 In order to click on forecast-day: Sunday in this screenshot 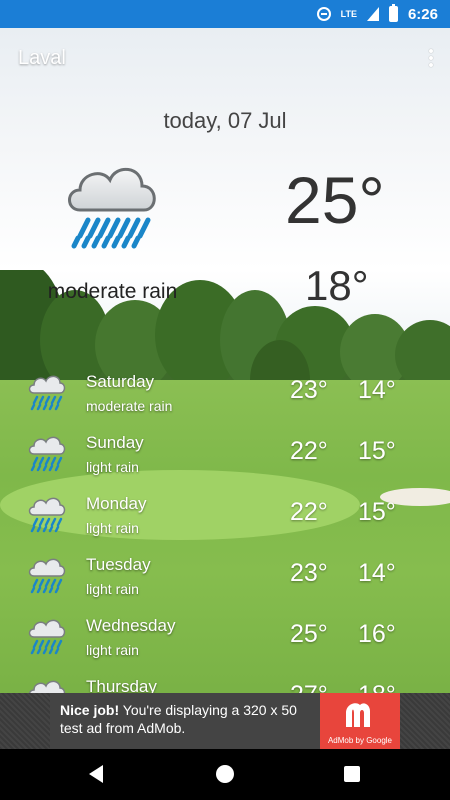, I will do `click(115, 442)`.